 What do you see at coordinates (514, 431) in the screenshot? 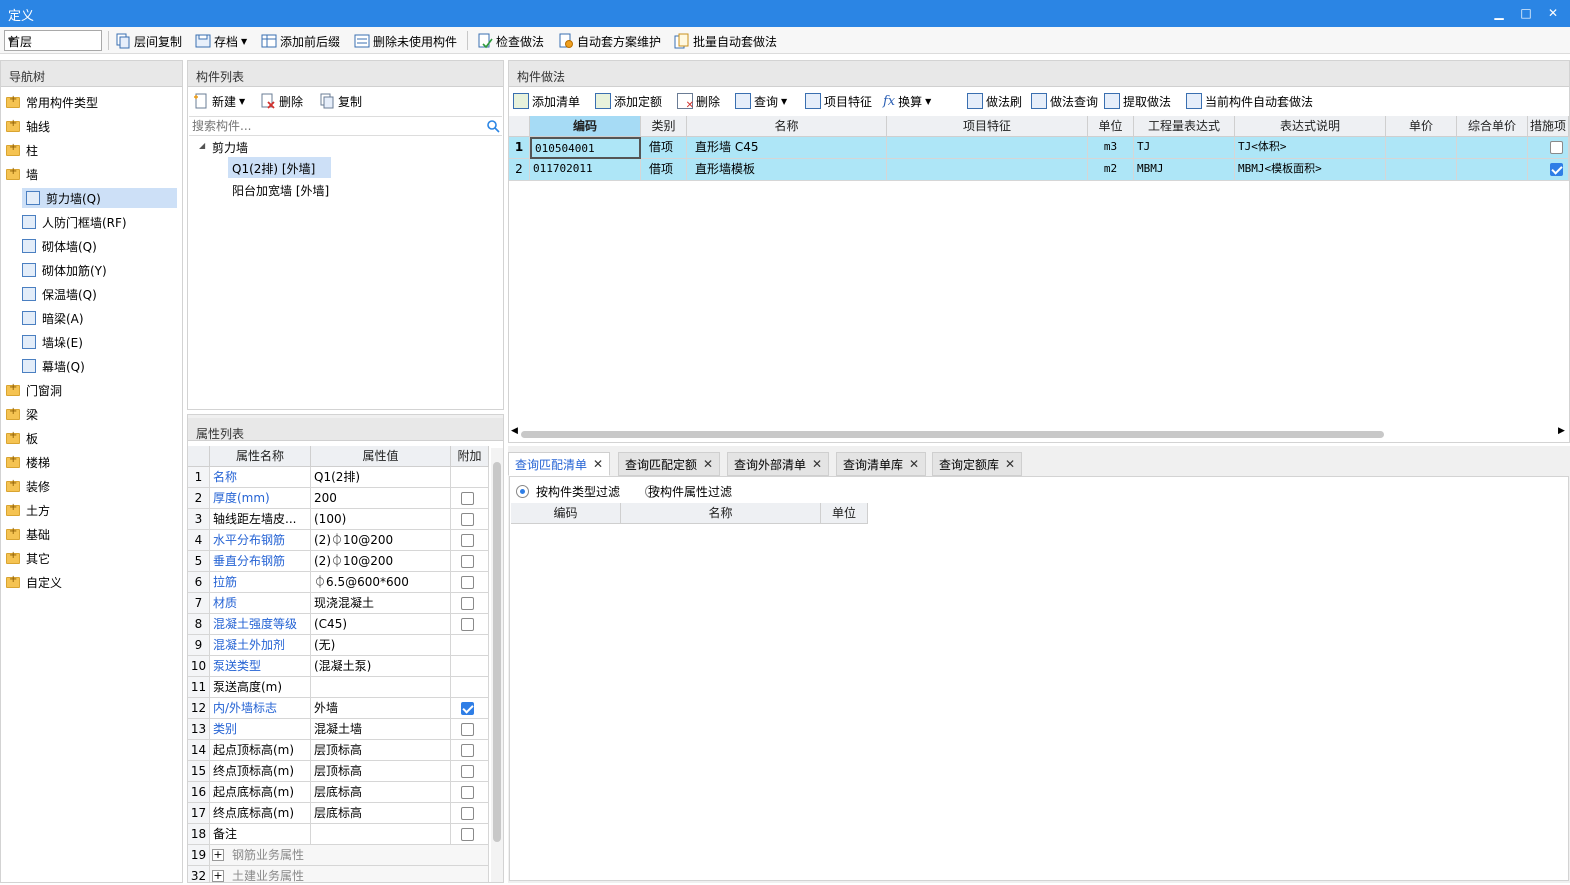
I see `scroll-left-icon: ◀` at bounding box center [514, 431].